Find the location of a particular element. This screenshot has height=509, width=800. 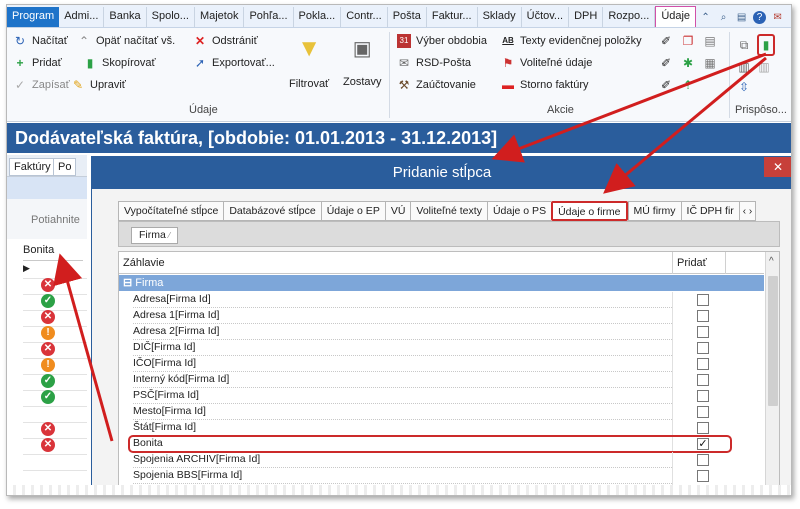

list-item: DIČ[Firma Id] is located at coordinates (441, 348).